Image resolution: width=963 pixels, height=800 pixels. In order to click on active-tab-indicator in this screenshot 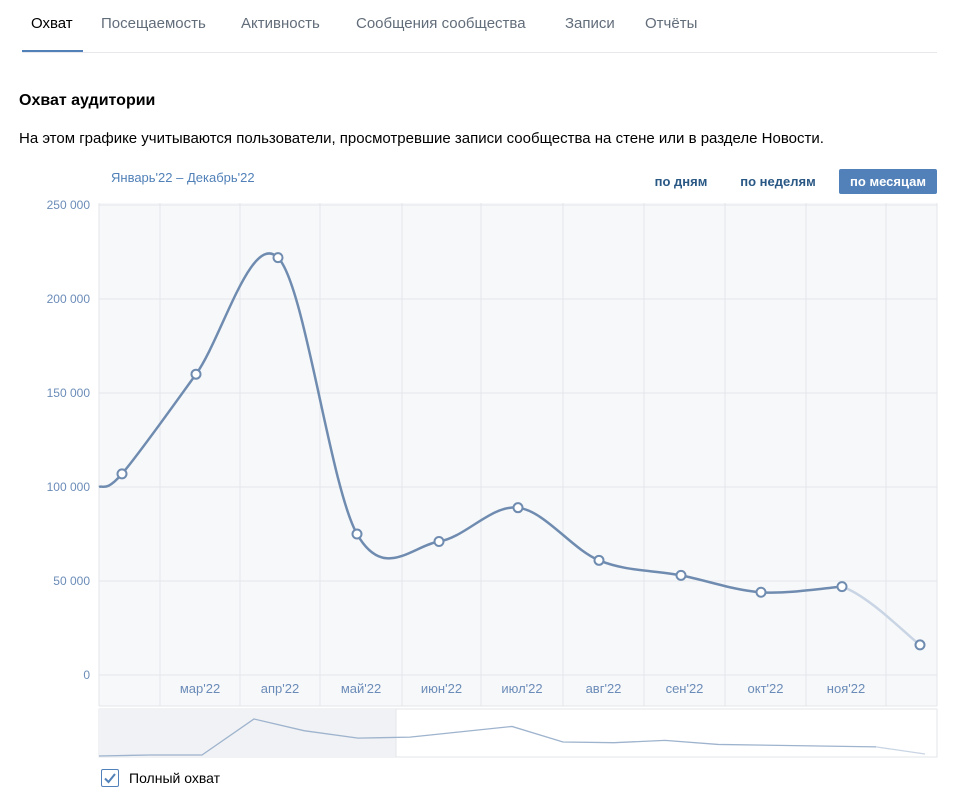, I will do `click(52, 51)`.